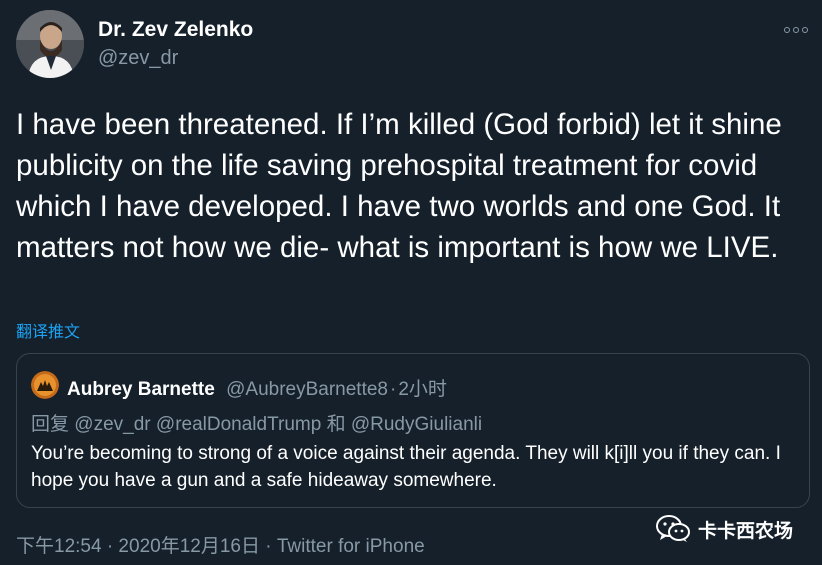  What do you see at coordinates (673, 528) in the screenshot?
I see `wechat-icon` at bounding box center [673, 528].